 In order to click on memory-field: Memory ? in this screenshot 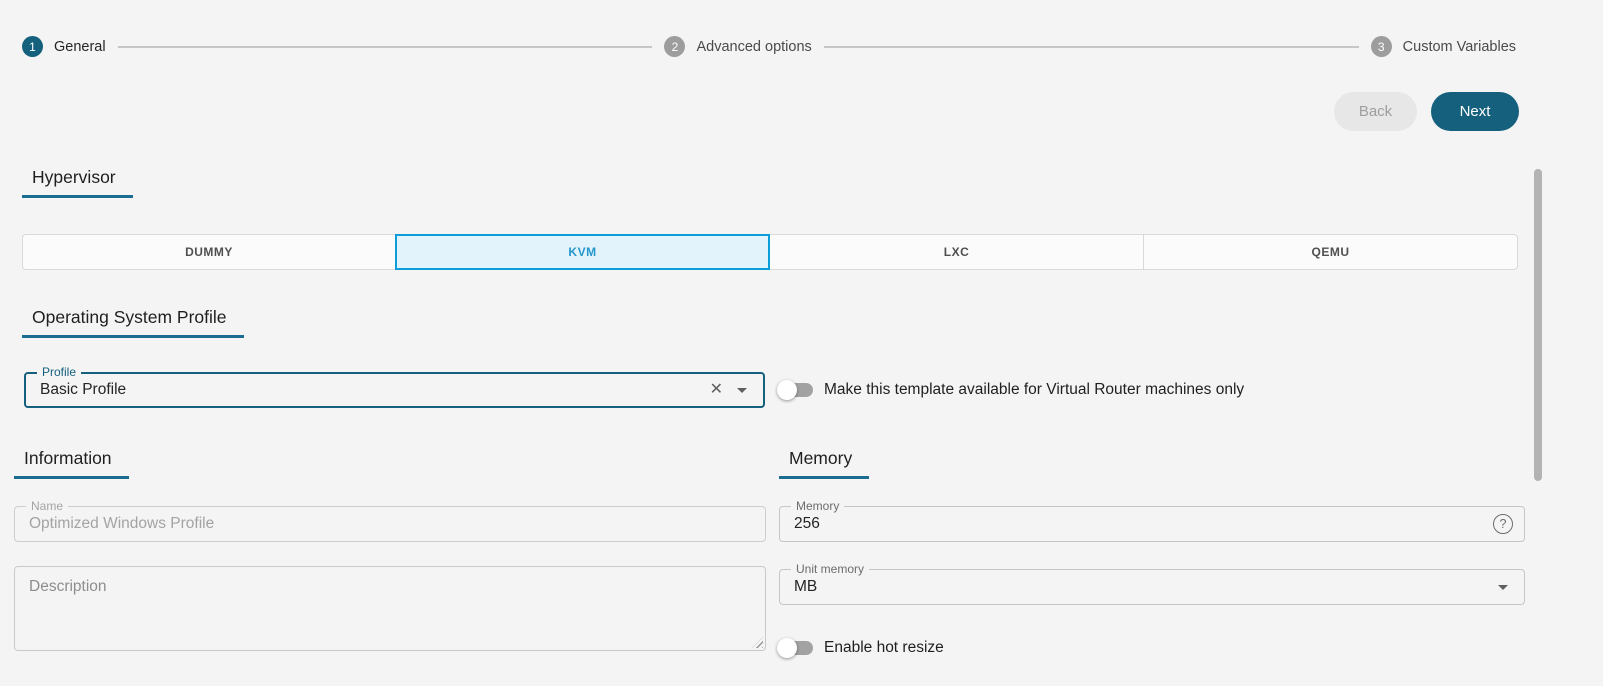, I will do `click(1152, 520)`.